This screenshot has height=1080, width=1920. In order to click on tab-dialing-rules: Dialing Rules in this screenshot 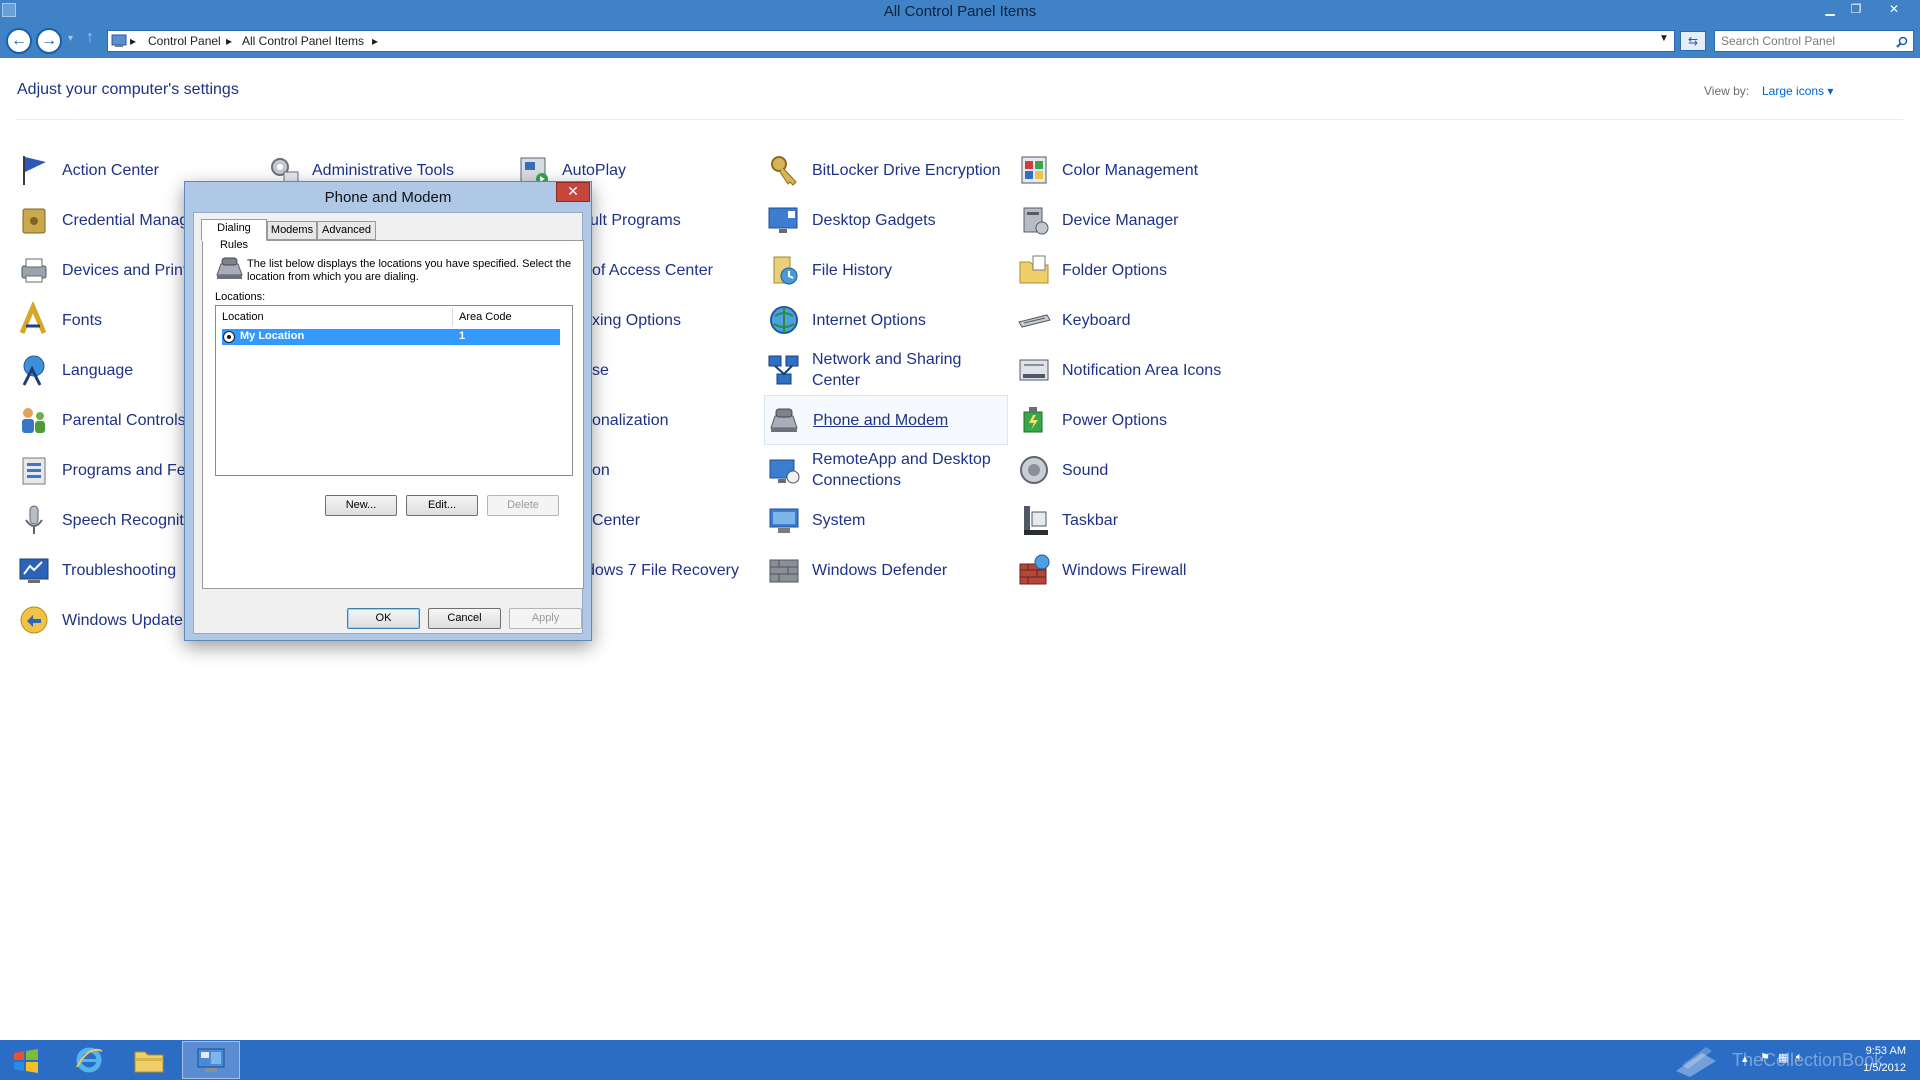, I will do `click(234, 235)`.